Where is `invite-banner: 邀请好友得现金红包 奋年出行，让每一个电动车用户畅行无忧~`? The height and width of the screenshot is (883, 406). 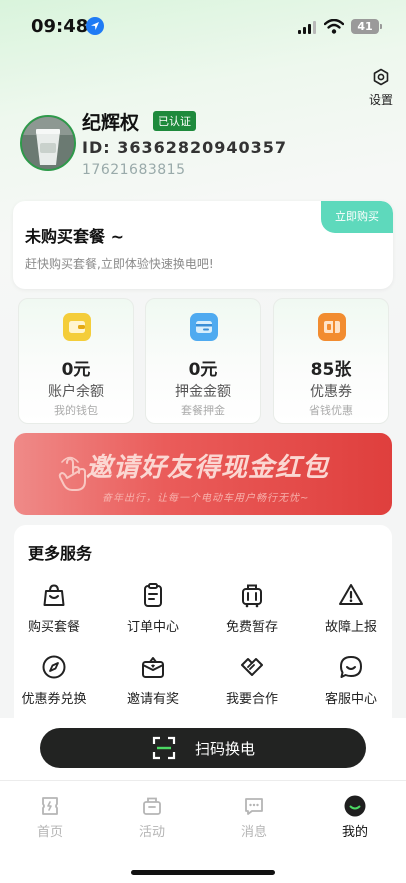 invite-banner: 邀请好友得现金红包 奋年出行，让每一个电动车用户畅行无忧~ is located at coordinates (203, 474).